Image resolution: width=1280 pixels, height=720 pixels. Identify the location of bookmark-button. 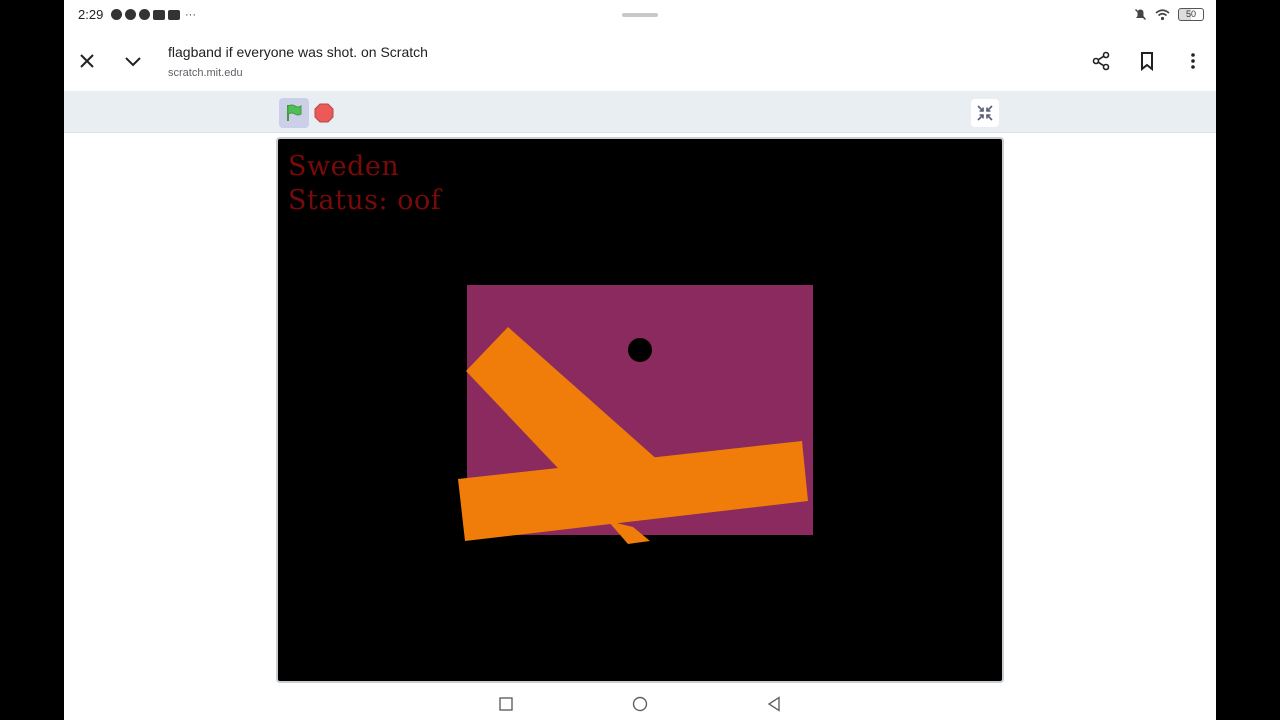
(1147, 61).